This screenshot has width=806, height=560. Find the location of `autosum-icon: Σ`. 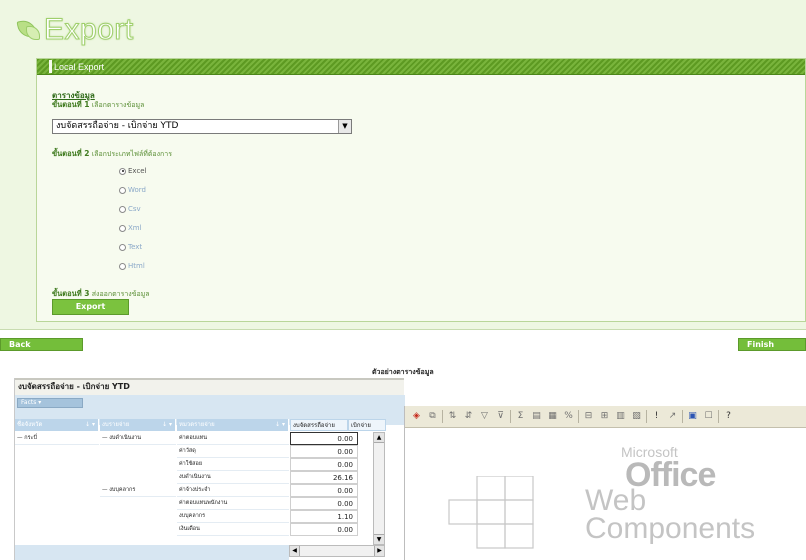

autosum-icon: Σ is located at coordinates (520, 416).